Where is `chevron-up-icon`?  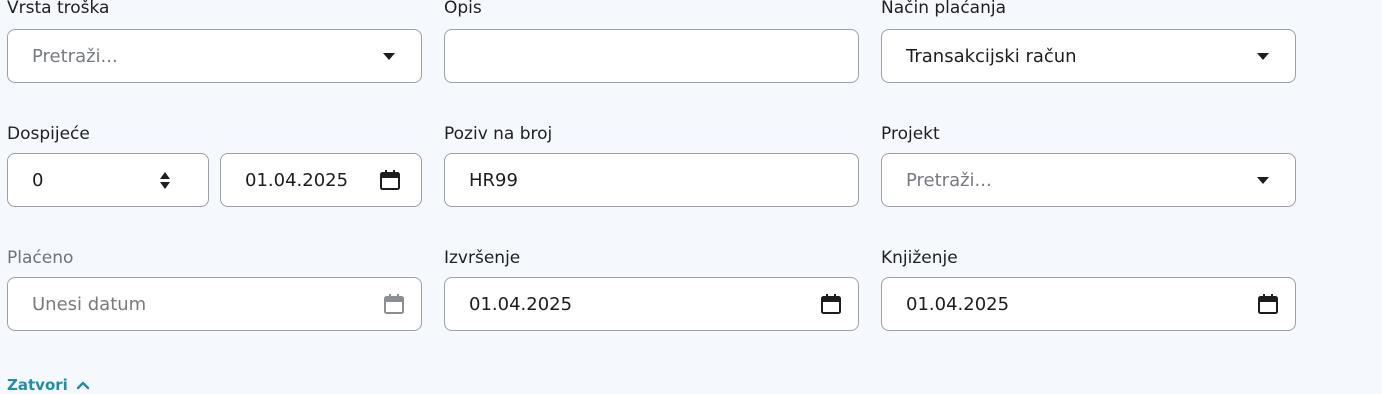 chevron-up-icon is located at coordinates (82, 385).